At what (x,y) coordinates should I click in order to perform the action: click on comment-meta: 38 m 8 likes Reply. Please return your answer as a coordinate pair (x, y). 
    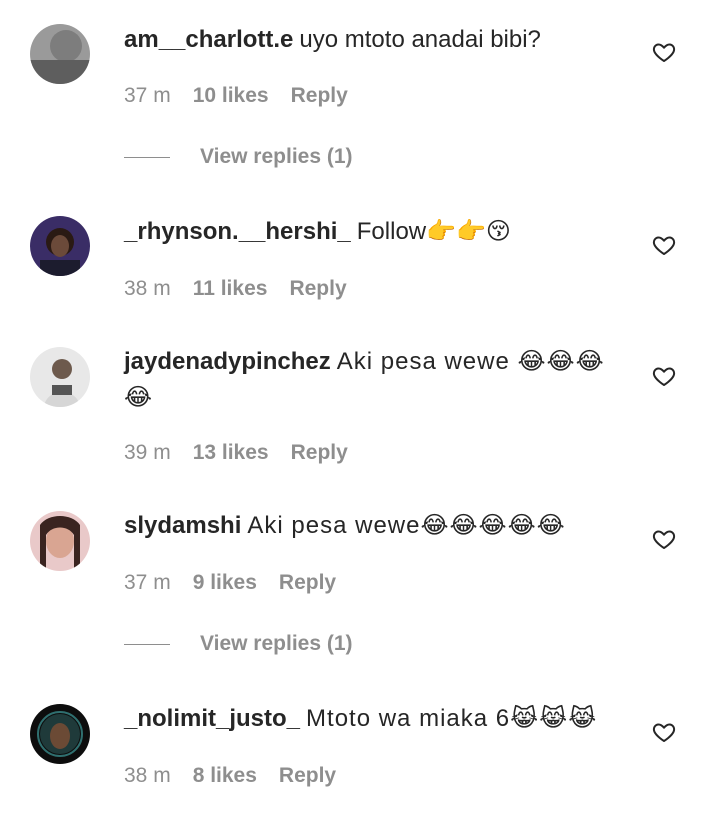
    Looking at the image, I should click on (230, 776).